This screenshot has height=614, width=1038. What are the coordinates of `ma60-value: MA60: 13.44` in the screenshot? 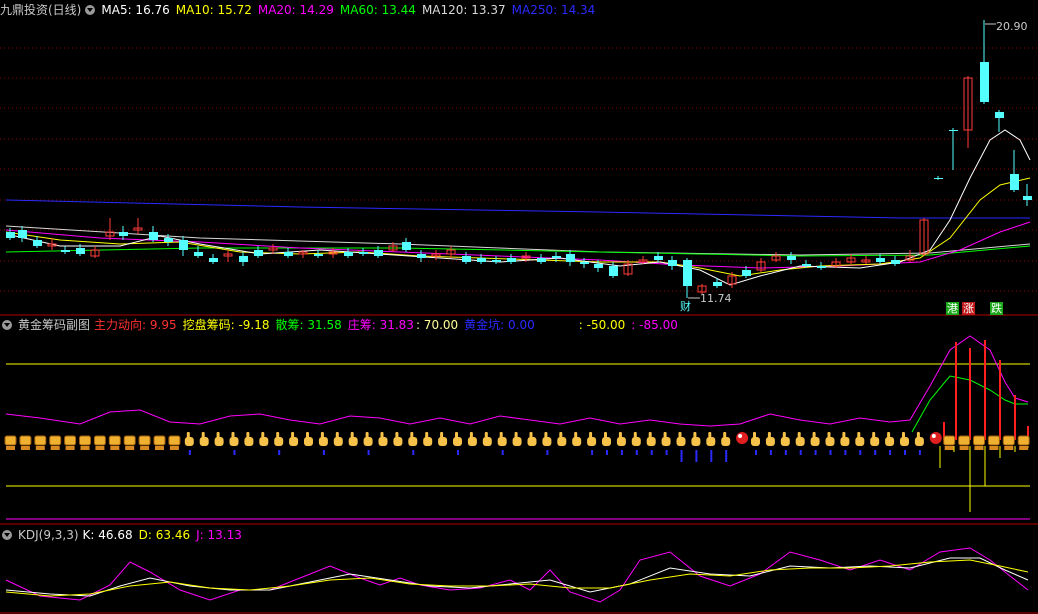 It's located at (377, 10).